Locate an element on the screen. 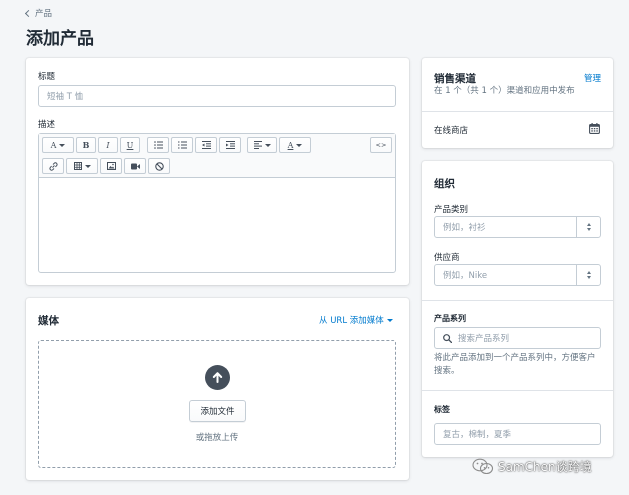  indent-button is located at coordinates (230, 145).